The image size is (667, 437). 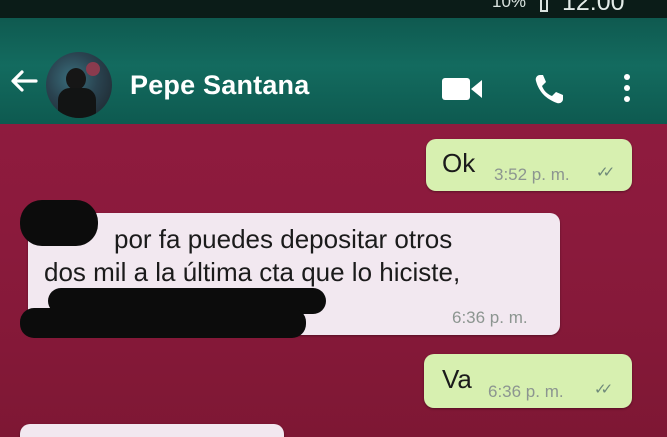 I want to click on message-time: 3:52 p. m., so click(x=532, y=174).